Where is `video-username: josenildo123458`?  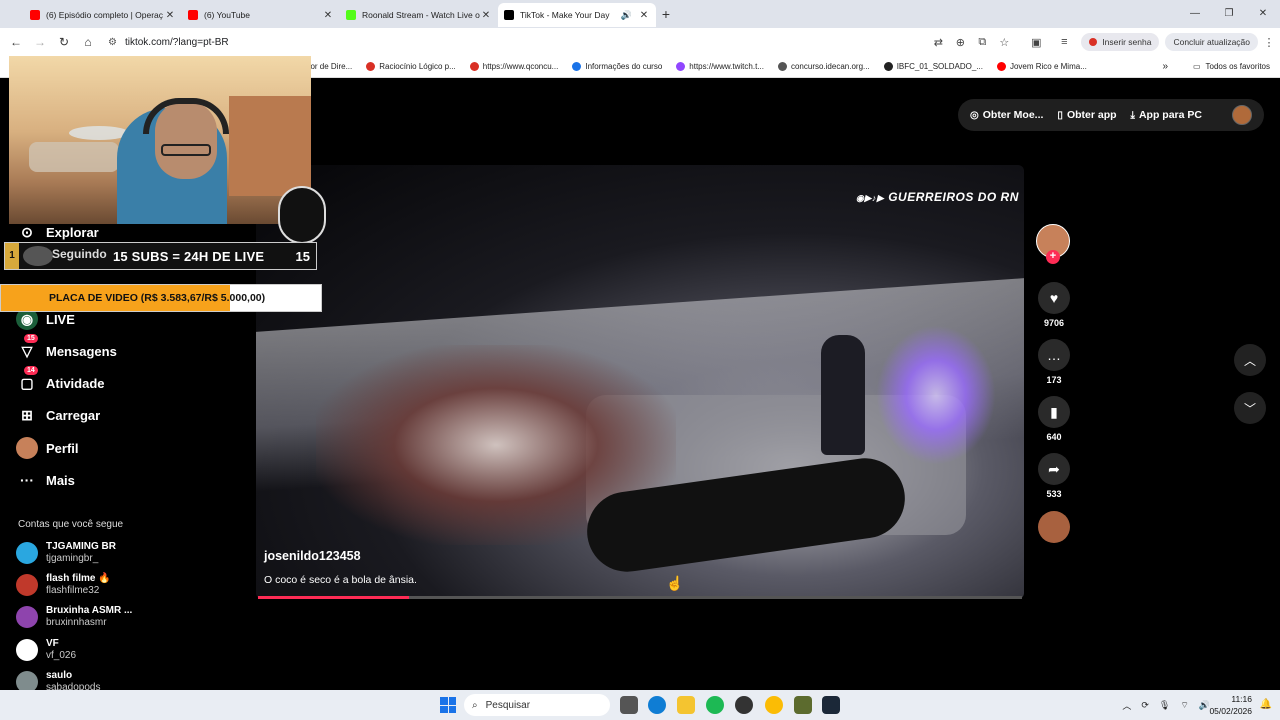
video-username: josenildo123458 is located at coordinates (312, 556).